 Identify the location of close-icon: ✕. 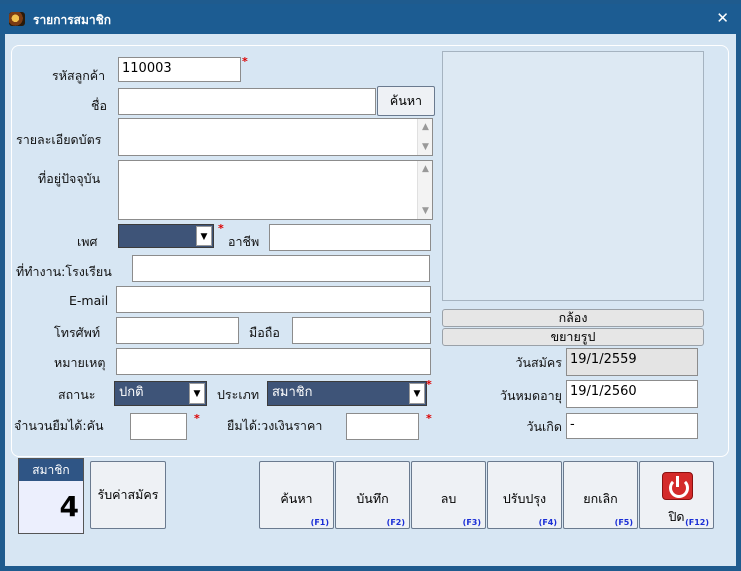
(722, 18).